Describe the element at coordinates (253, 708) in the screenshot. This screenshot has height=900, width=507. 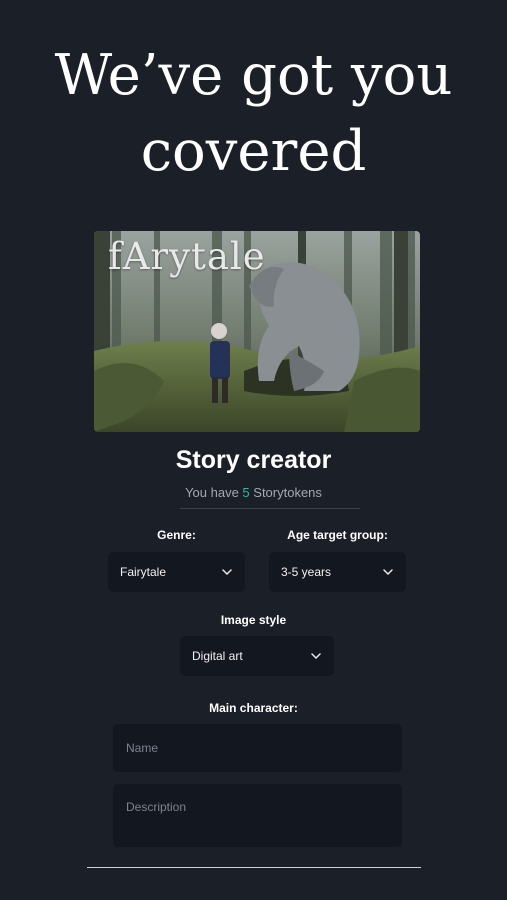
I see `main-character-label: Main character:` at that location.